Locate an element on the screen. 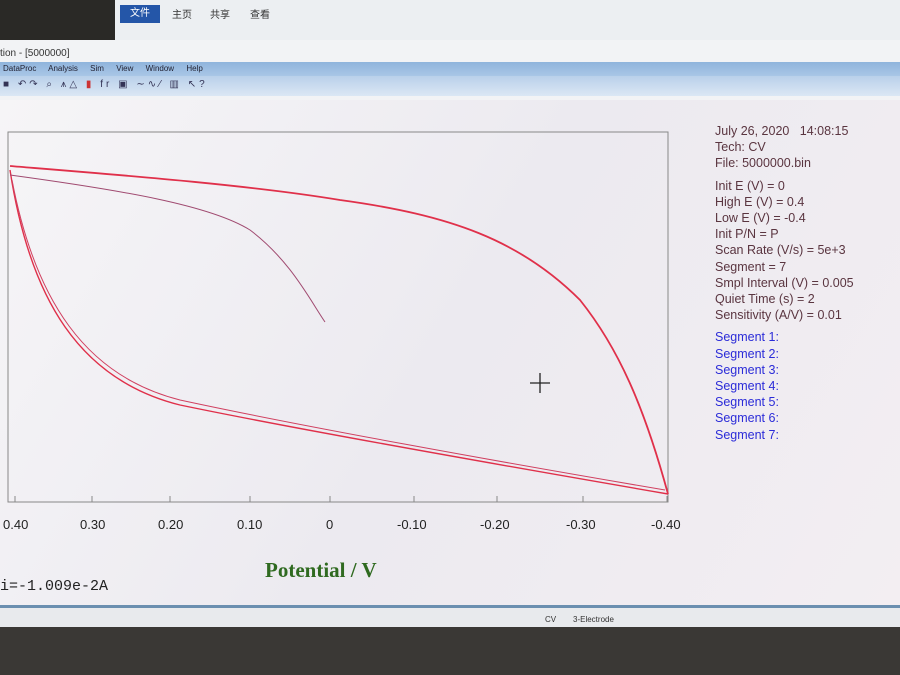  param: Segment = 7 is located at coordinates (751, 266).